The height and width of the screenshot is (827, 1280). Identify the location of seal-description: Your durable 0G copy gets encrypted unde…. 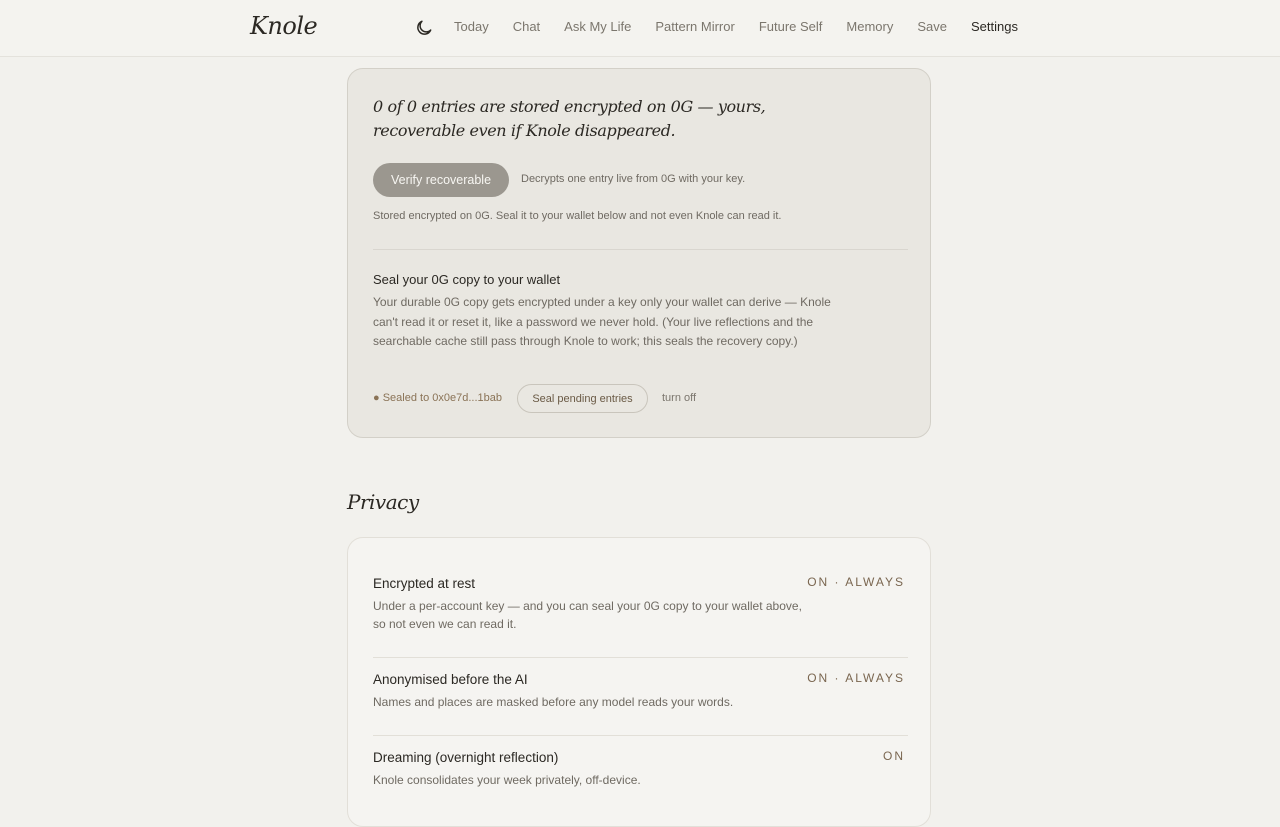
(602, 321).